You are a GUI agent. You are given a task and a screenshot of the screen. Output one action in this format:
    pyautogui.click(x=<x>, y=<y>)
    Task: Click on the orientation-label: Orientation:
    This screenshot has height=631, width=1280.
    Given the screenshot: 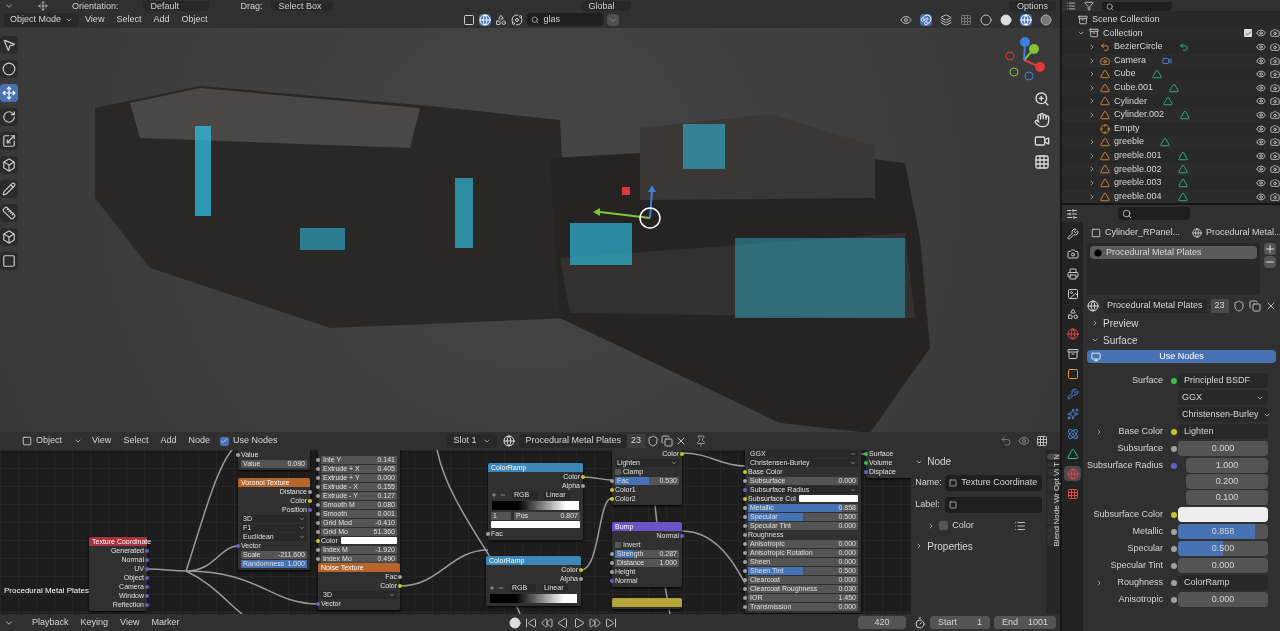 What is the action you would take?
    pyautogui.click(x=95, y=6)
    